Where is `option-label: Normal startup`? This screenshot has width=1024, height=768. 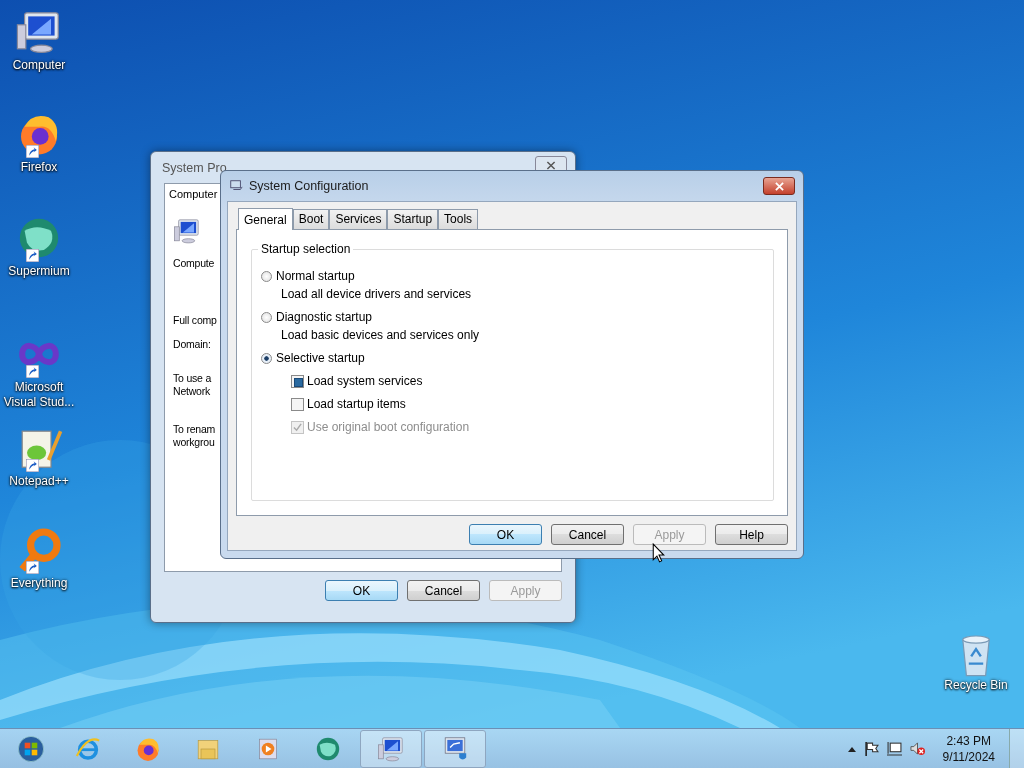
option-label: Normal startup is located at coordinates (315, 276).